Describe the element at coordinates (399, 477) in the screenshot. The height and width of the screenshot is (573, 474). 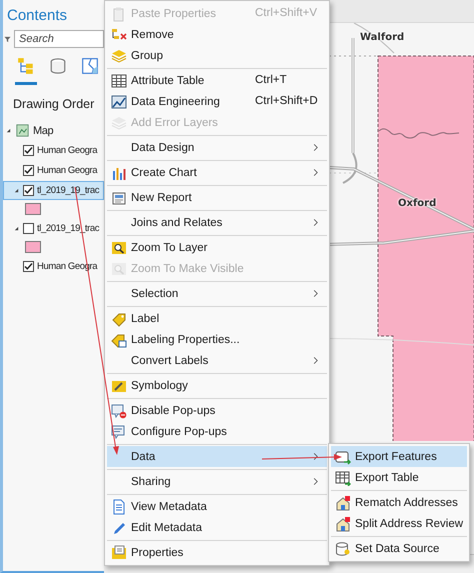
I see `menu-item: Export Table` at that location.